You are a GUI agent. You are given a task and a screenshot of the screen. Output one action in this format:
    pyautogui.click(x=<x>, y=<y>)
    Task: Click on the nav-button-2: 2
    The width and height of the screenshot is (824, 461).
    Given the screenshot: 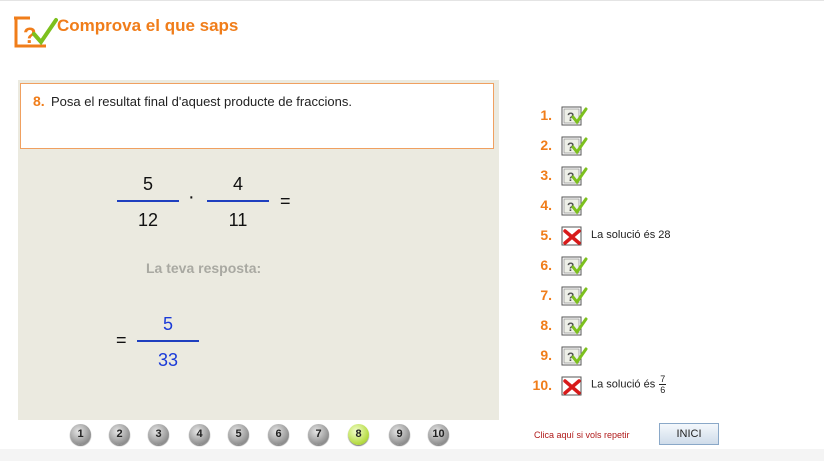 What is the action you would take?
    pyautogui.click(x=119, y=434)
    